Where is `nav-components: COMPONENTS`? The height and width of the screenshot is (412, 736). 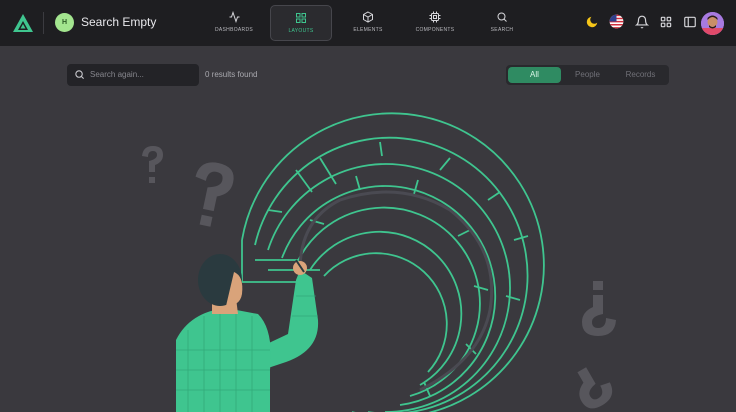 nav-components: COMPONENTS is located at coordinates (435, 23).